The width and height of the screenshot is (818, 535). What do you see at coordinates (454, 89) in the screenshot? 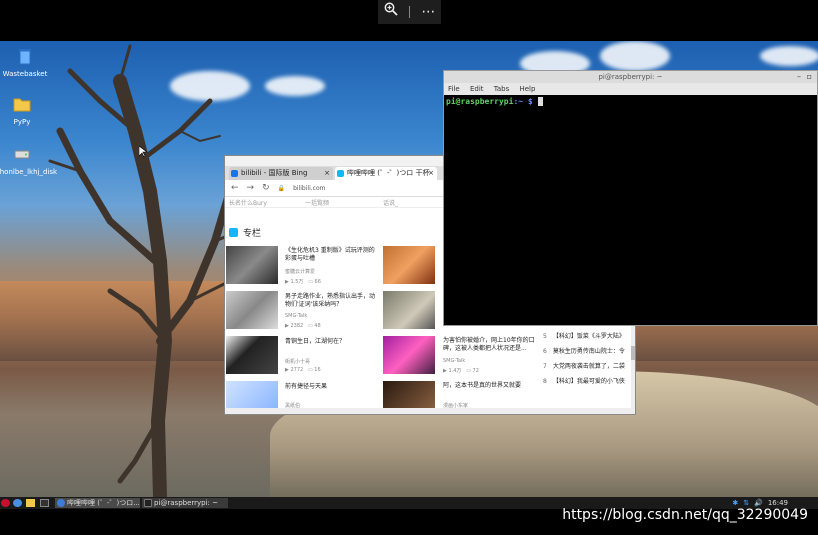
I see `menu-file: File` at bounding box center [454, 89].